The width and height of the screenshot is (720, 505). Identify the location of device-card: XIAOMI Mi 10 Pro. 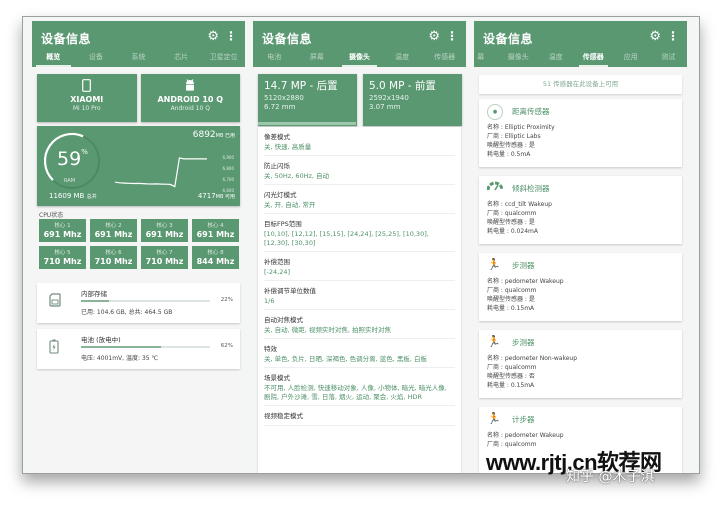
(87, 98).